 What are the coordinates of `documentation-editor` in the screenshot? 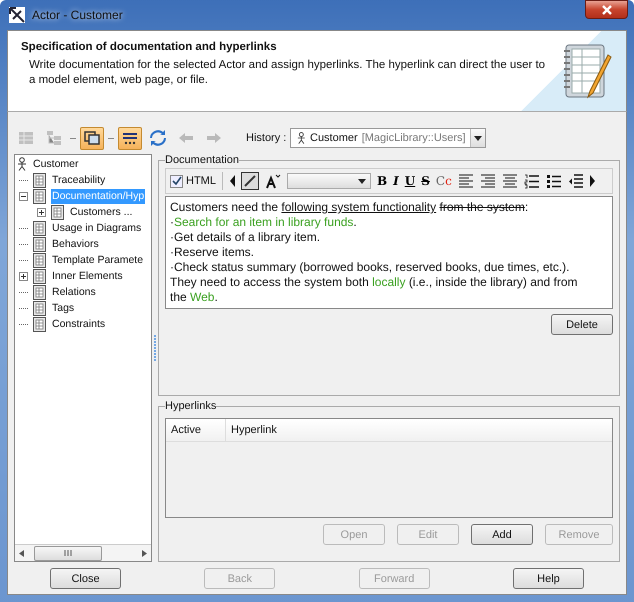 It's located at (389, 252).